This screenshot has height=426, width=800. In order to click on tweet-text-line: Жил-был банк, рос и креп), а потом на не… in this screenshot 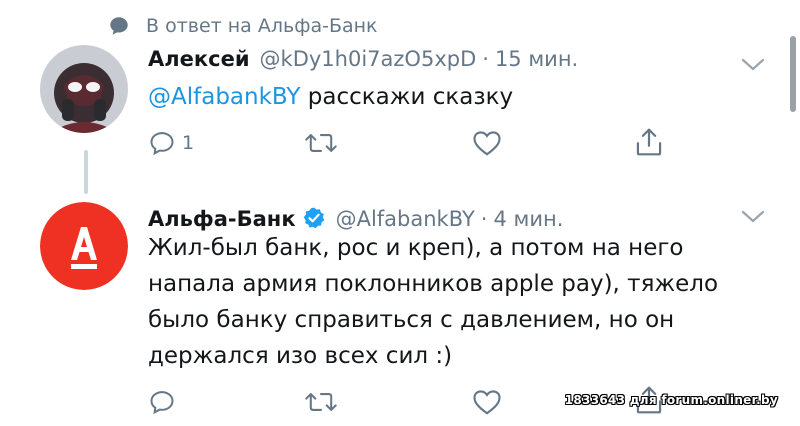, I will do `click(416, 248)`.